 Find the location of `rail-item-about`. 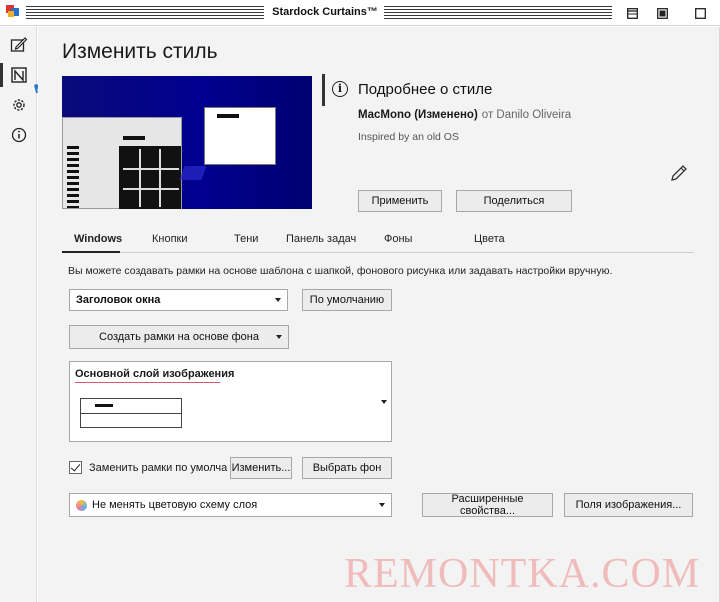

rail-item-about is located at coordinates (18, 135).